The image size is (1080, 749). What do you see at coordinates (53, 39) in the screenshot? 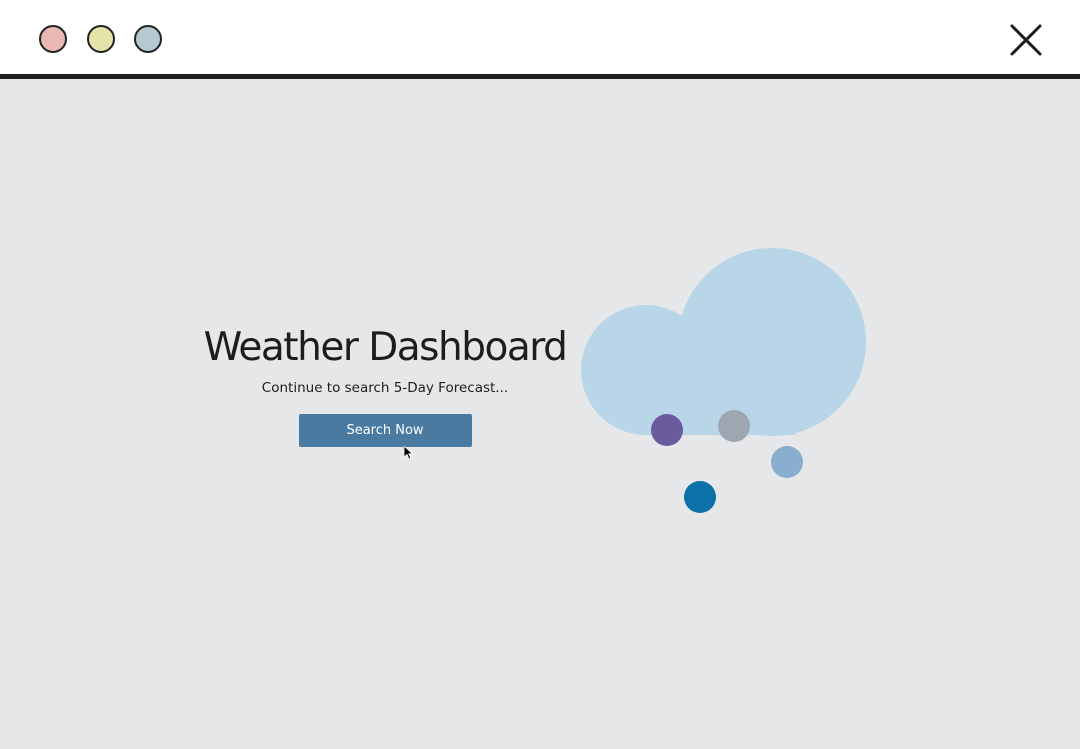
I see `window-dot-red` at bounding box center [53, 39].